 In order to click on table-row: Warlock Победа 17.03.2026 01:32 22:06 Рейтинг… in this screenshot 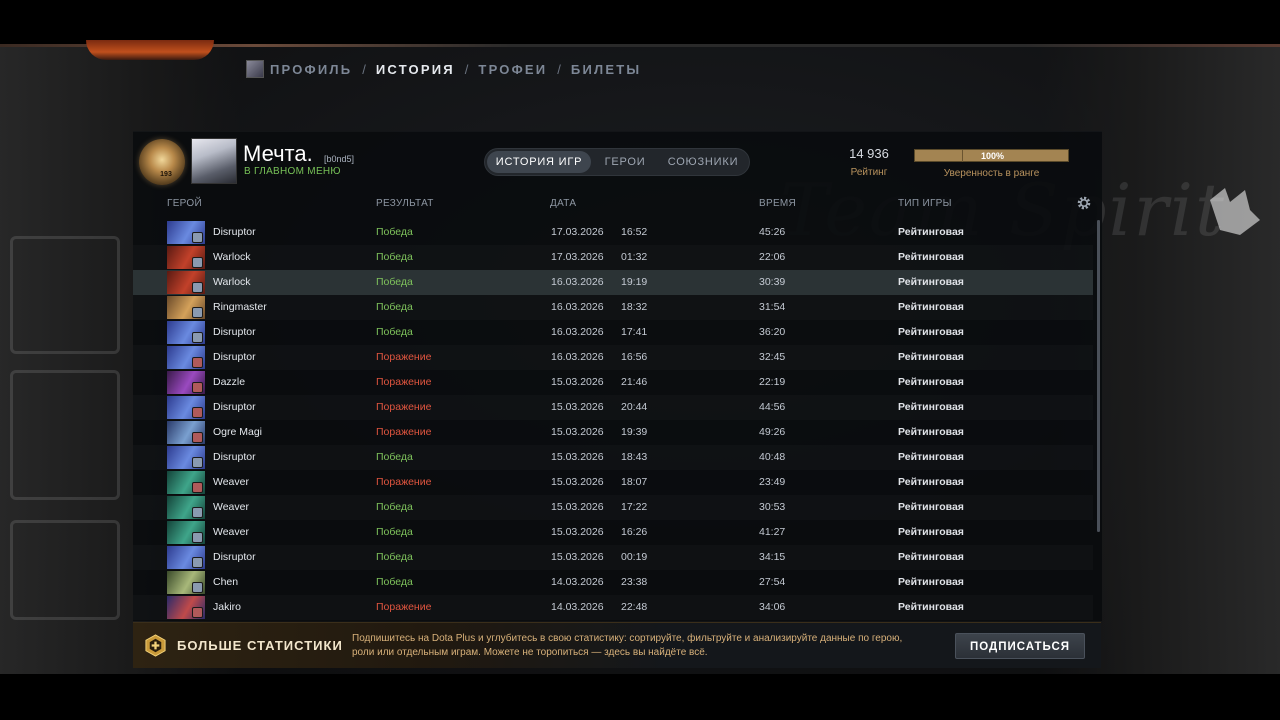, I will do `click(613, 257)`.